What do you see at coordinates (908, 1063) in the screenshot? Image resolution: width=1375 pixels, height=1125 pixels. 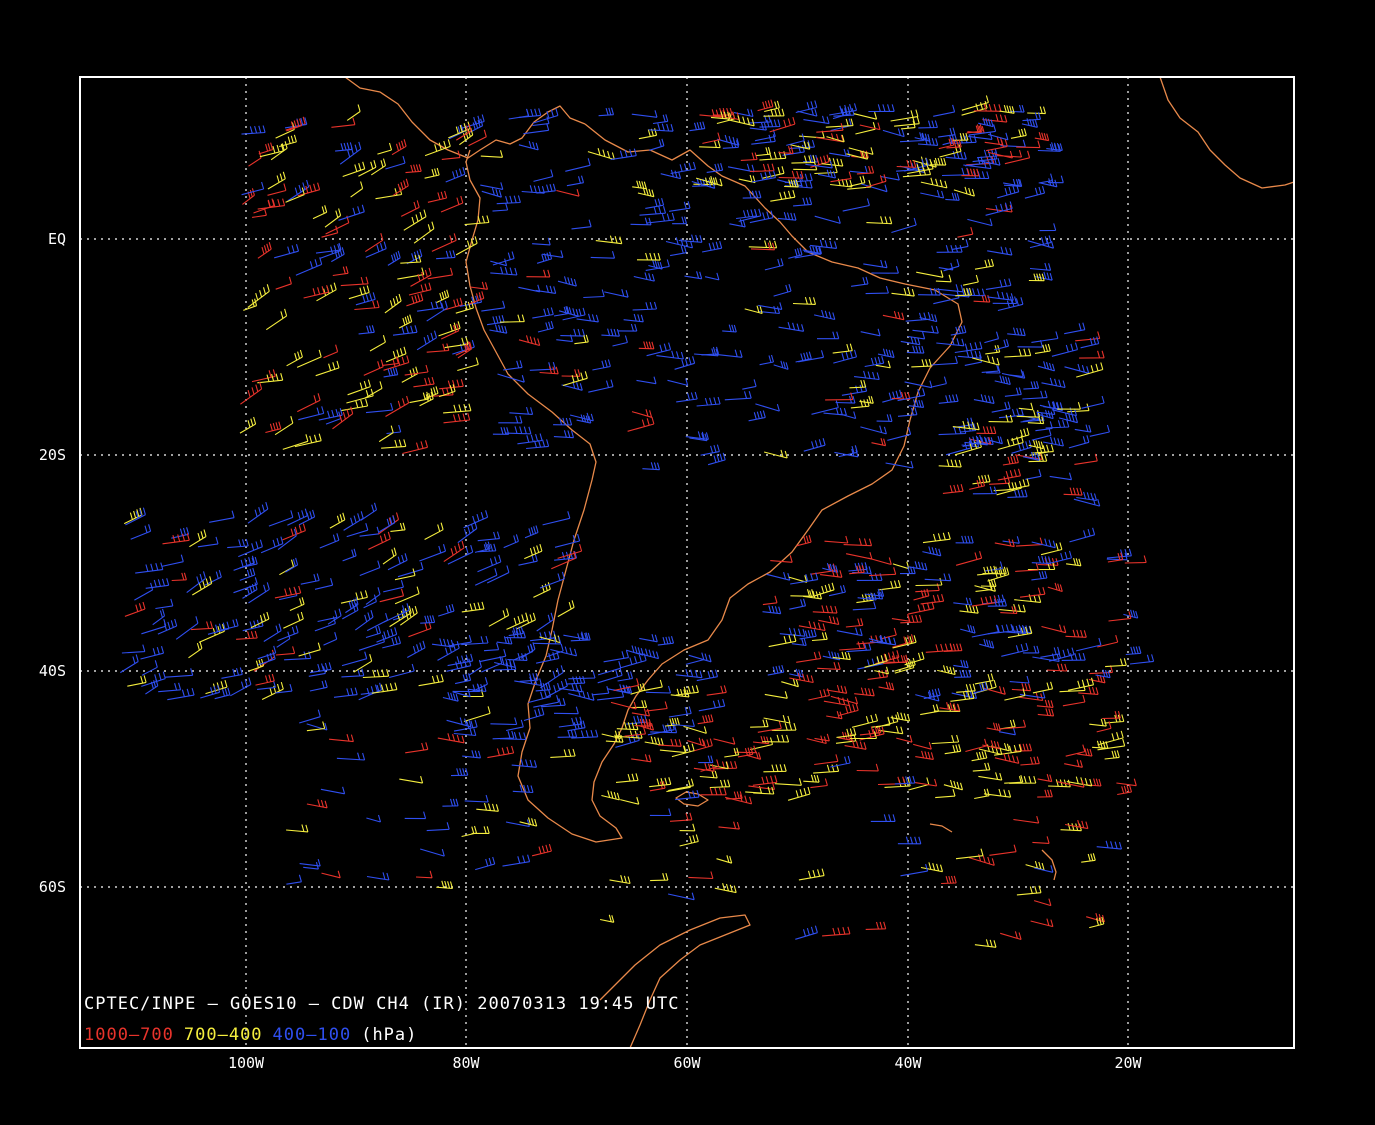 I see `x-tick-40w: 40W` at bounding box center [908, 1063].